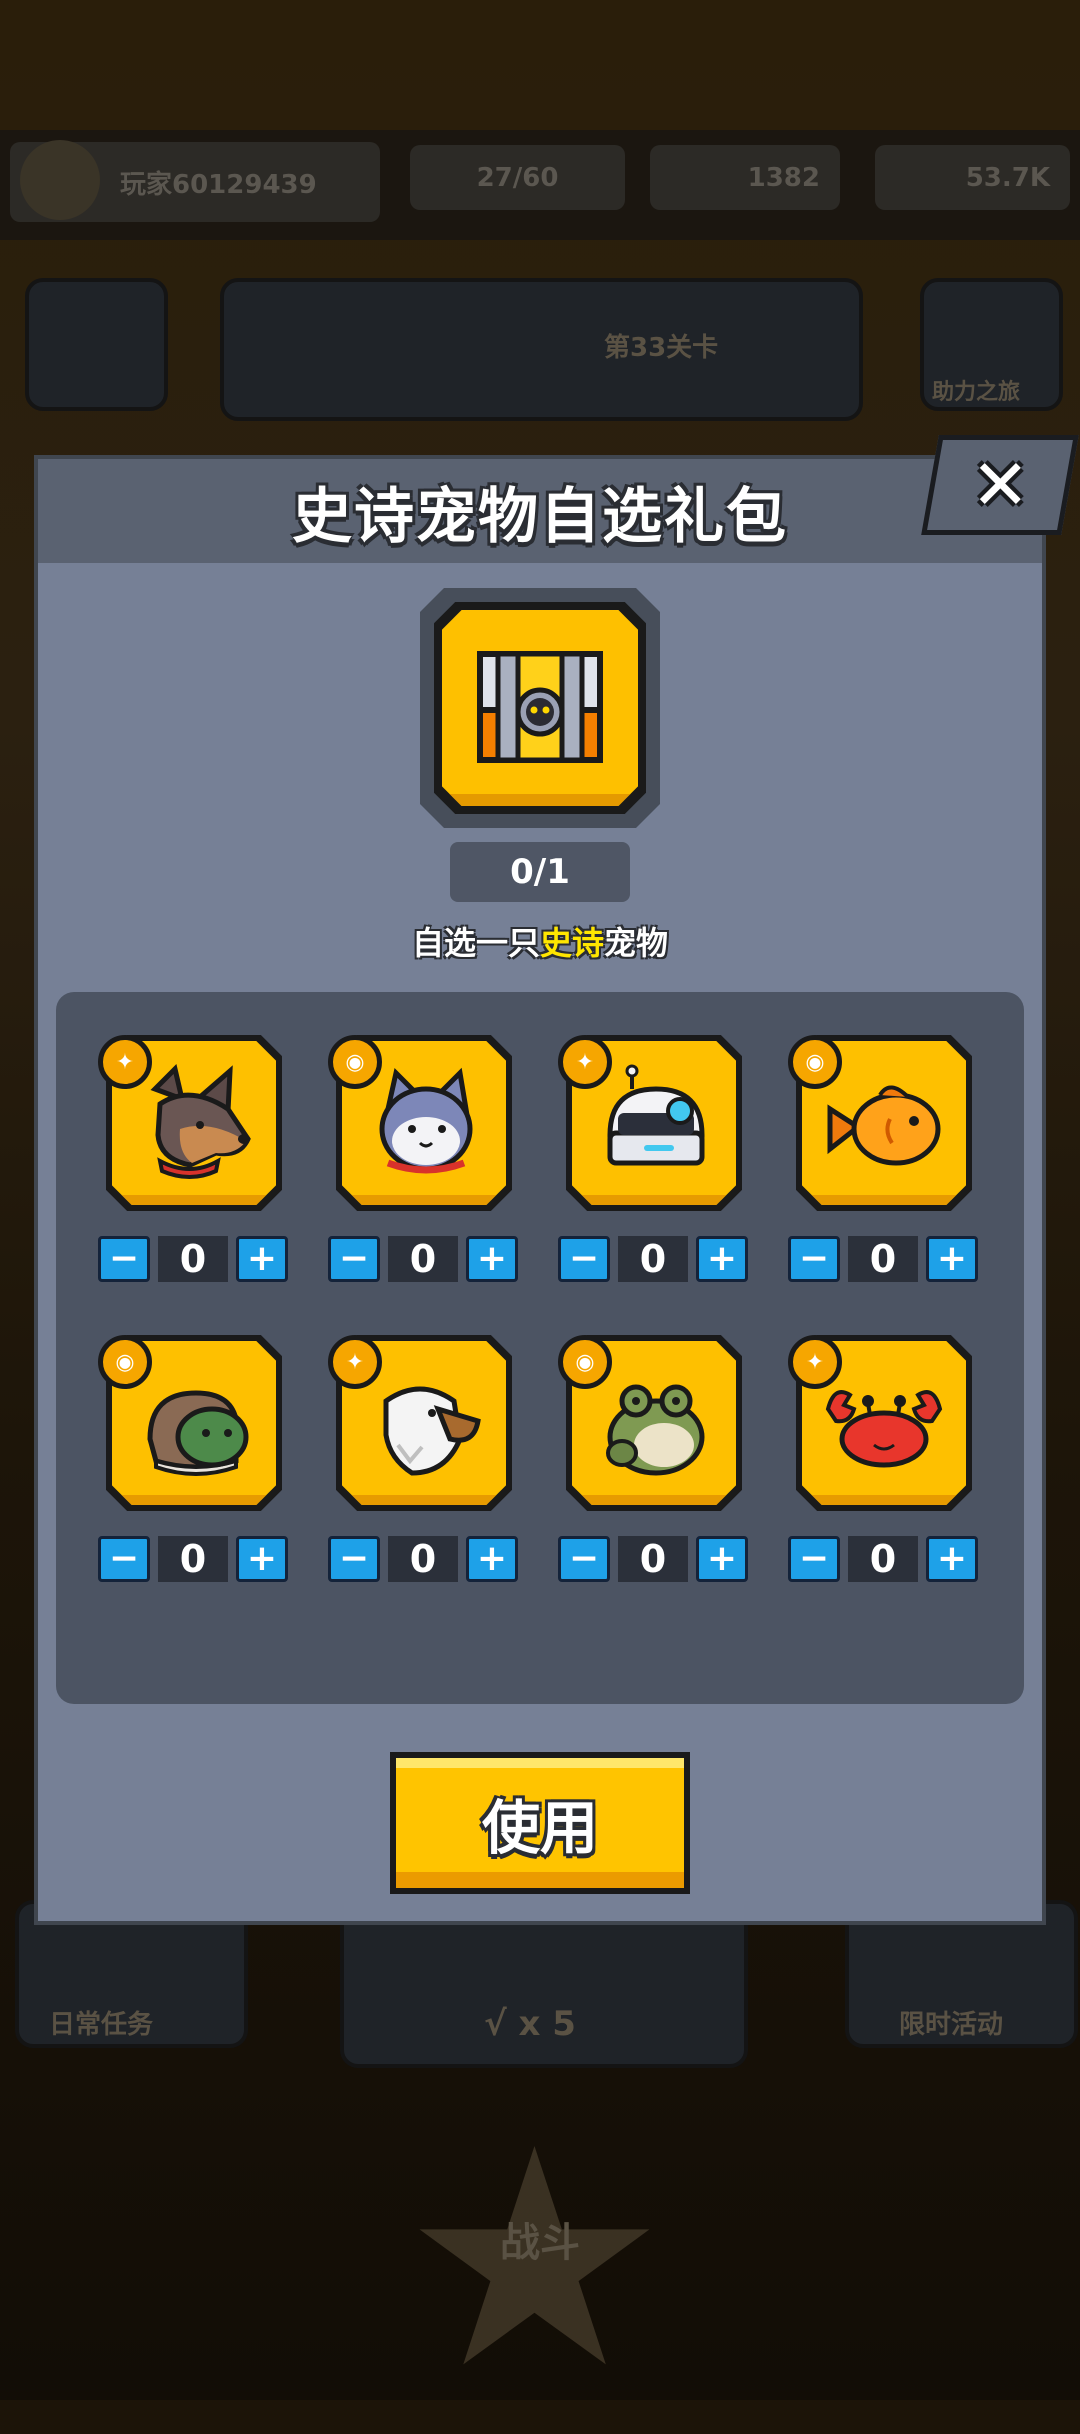  Describe the element at coordinates (530, 2024) in the screenshot. I see `task-progress-text: √ x 5` at that location.